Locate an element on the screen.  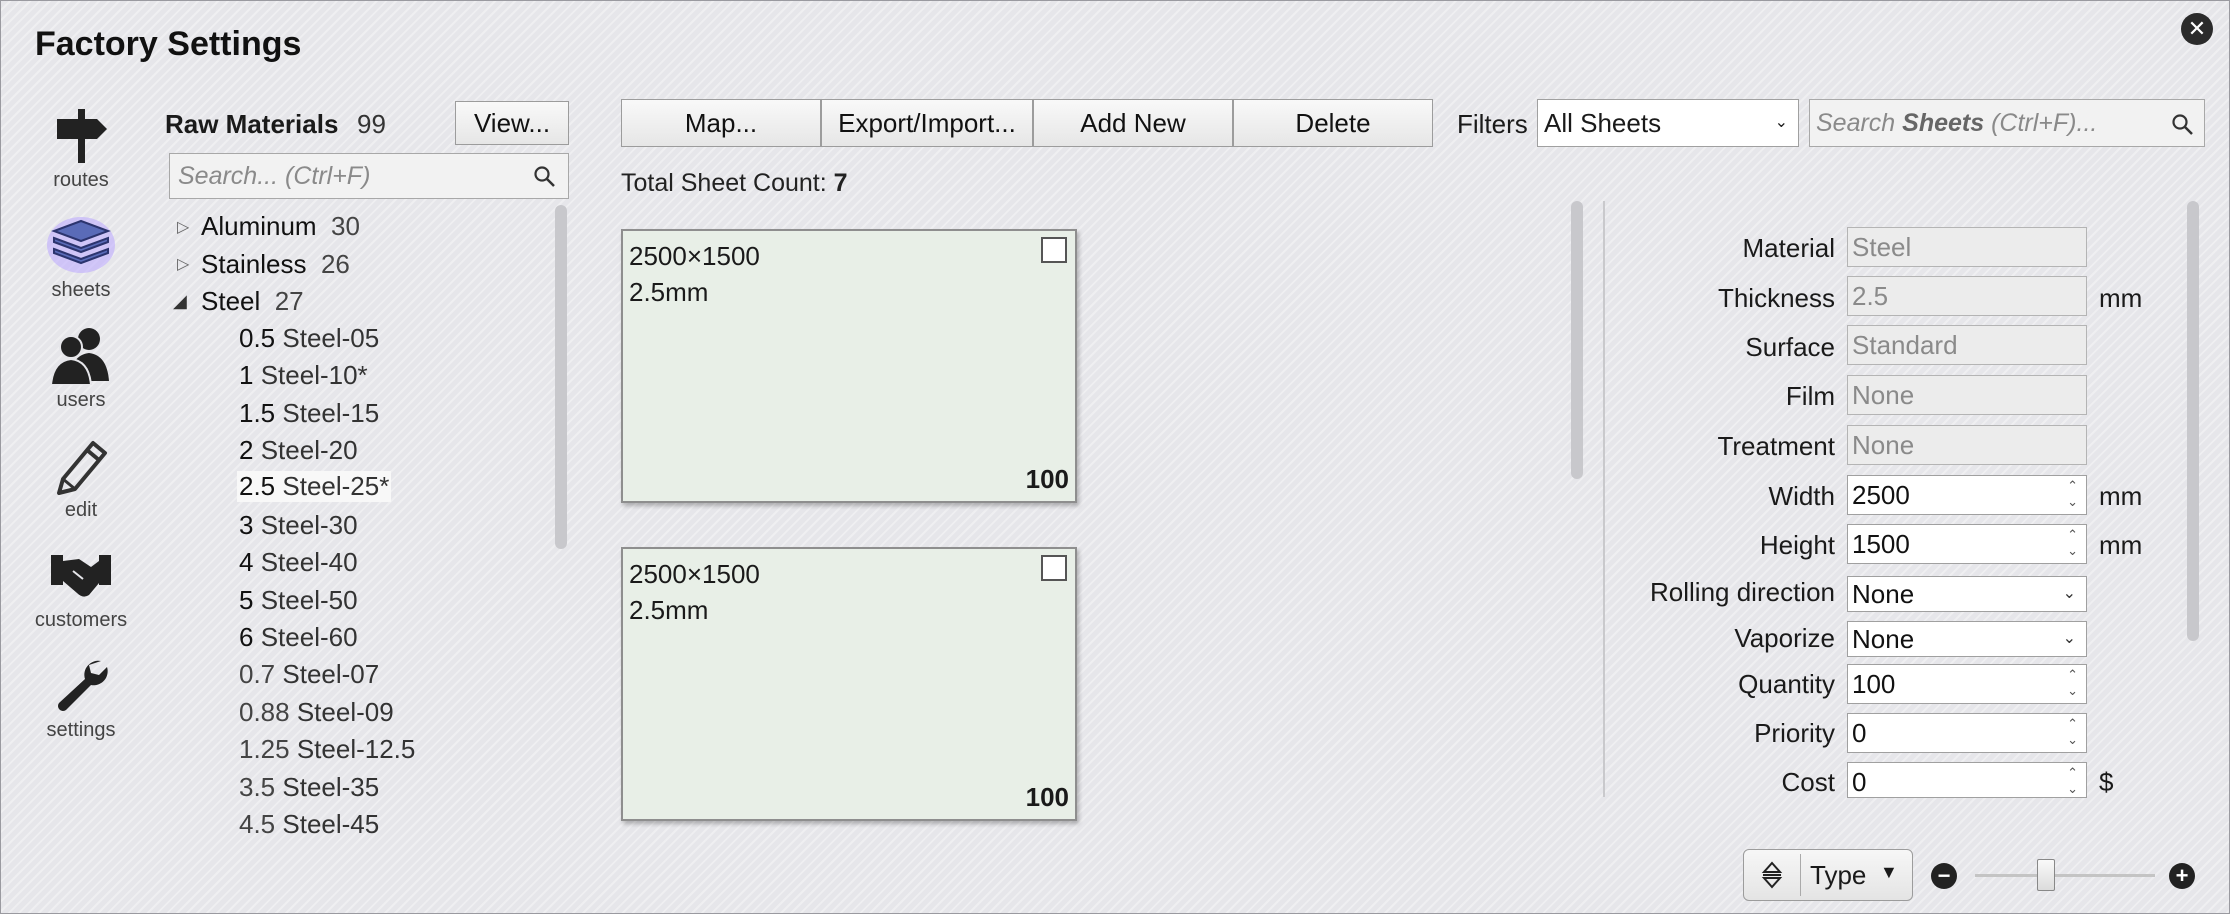
priority-stepper: 0 ⌃ ⌄ is located at coordinates (1967, 733).